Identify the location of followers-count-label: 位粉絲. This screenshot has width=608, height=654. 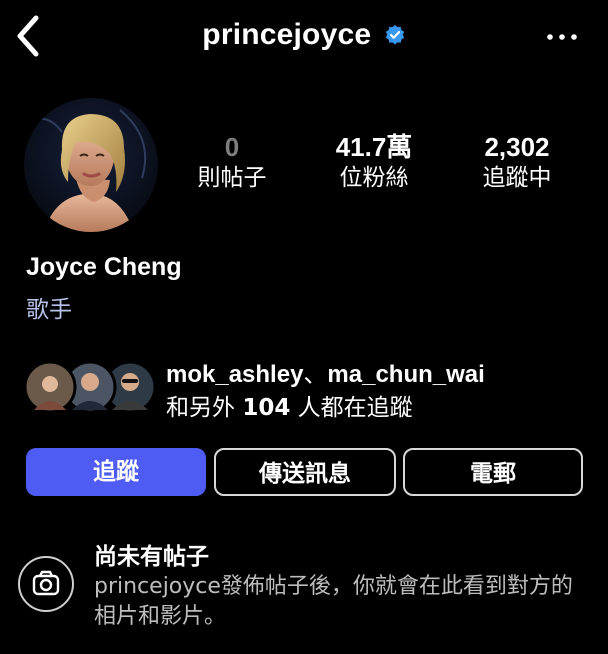
(374, 178).